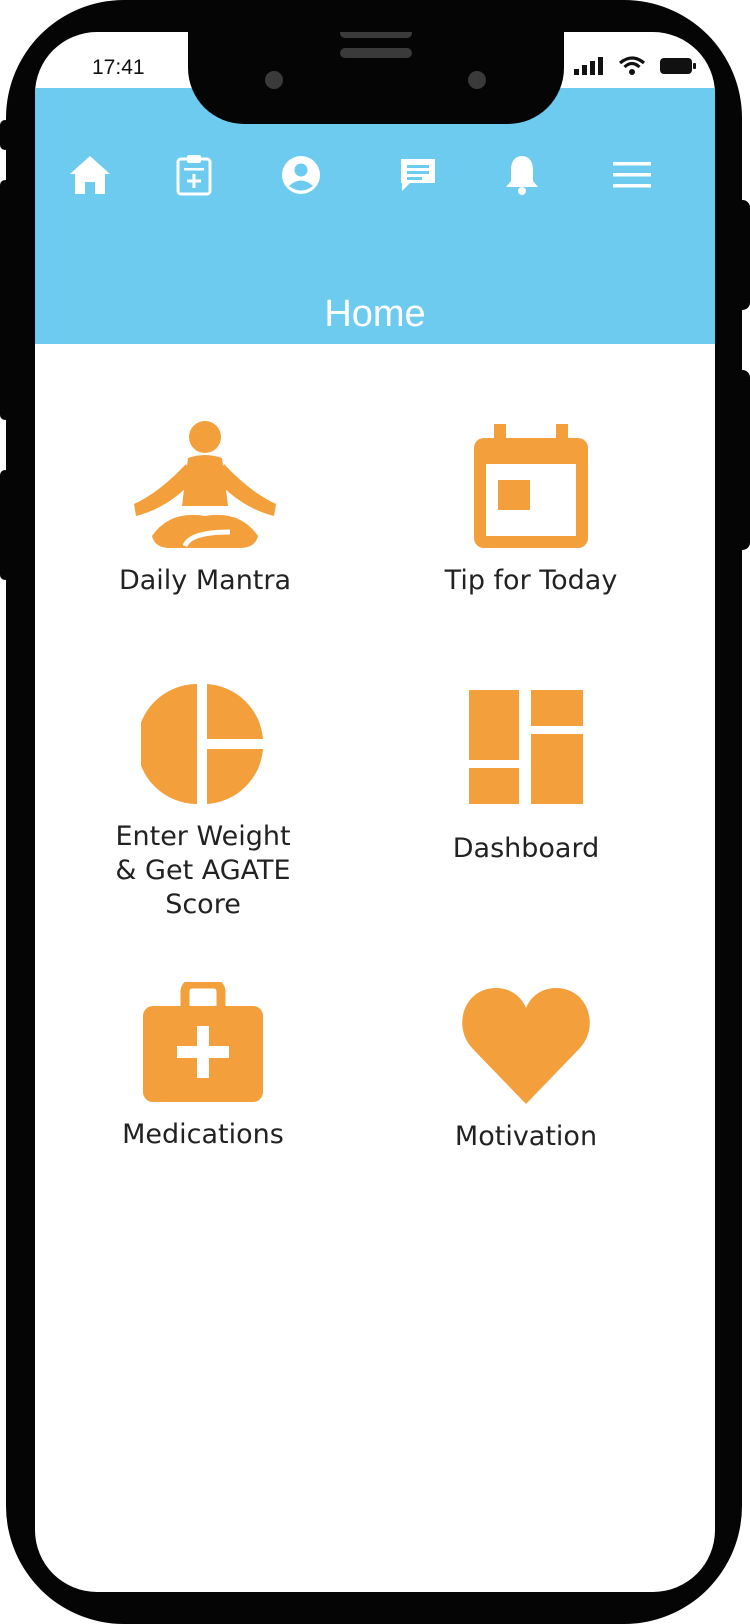 The width and height of the screenshot is (750, 1624). I want to click on meditation-icon, so click(205, 485).